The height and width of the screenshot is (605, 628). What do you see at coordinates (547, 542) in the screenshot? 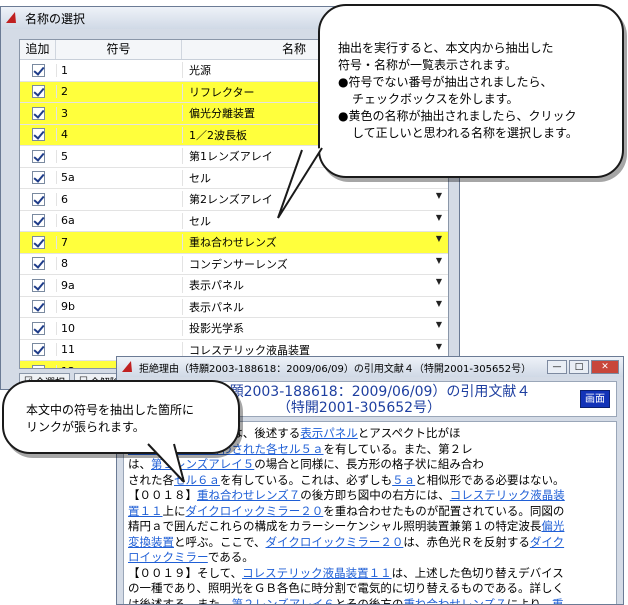
I see `reference-link: ダイク` at bounding box center [547, 542].